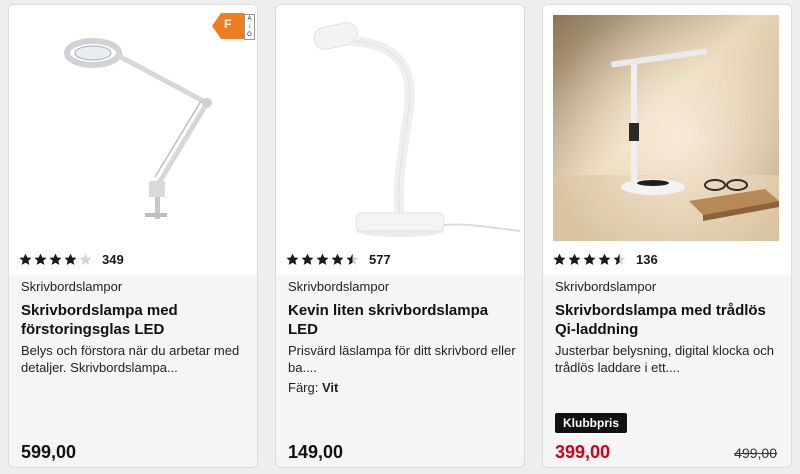  Describe the element at coordinates (755, 453) in the screenshot. I see `product-old-price: 499,00` at that location.